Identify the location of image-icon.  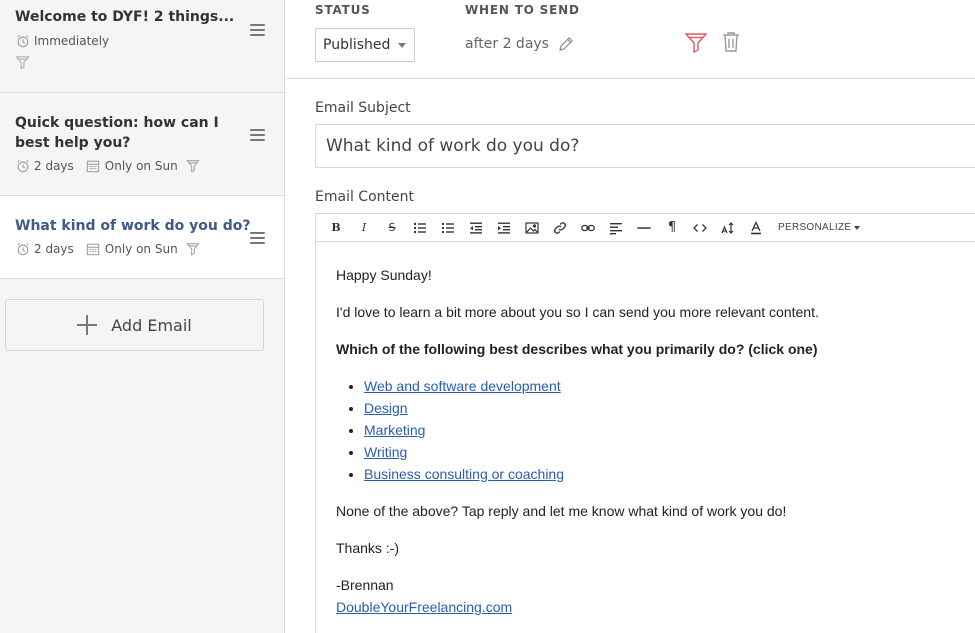
(532, 228).